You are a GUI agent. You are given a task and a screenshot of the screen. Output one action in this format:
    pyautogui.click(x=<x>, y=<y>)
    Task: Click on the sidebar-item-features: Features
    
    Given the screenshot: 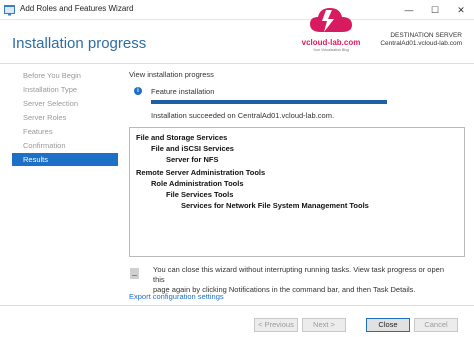 What is the action you would take?
    pyautogui.click(x=65, y=131)
    